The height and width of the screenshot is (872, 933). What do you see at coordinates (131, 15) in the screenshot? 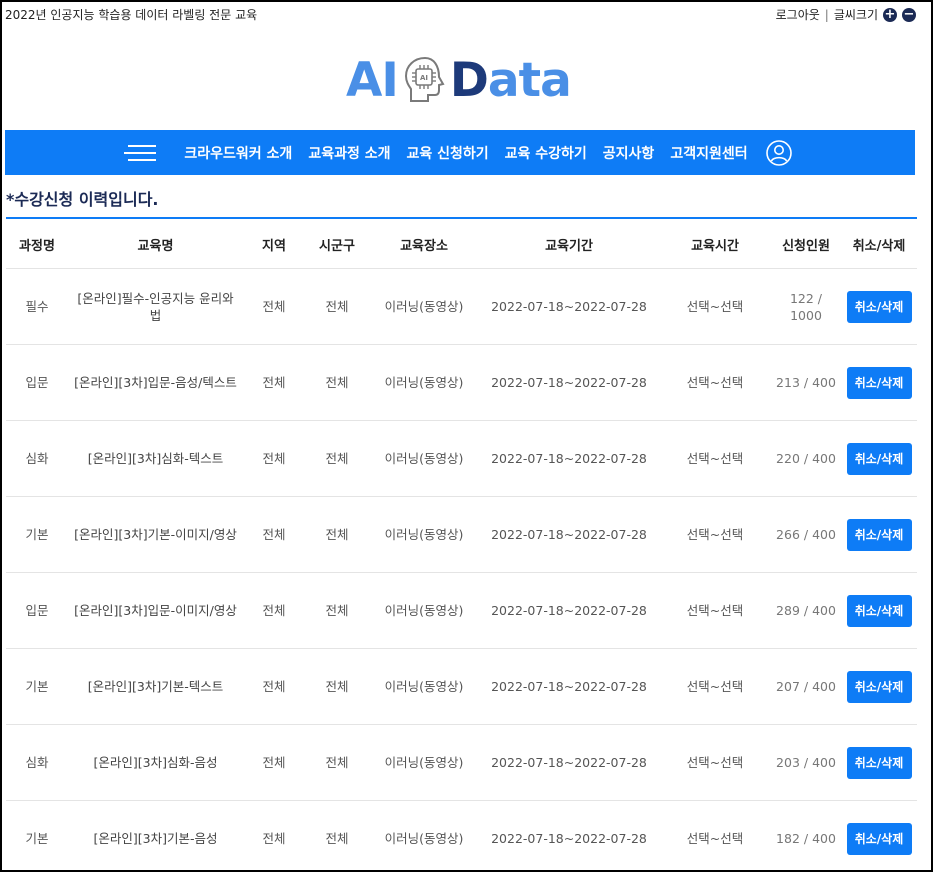
I see `site-title: 2022년 인공지능 학습용 데이터 라벨링 전문 교육` at bounding box center [131, 15].